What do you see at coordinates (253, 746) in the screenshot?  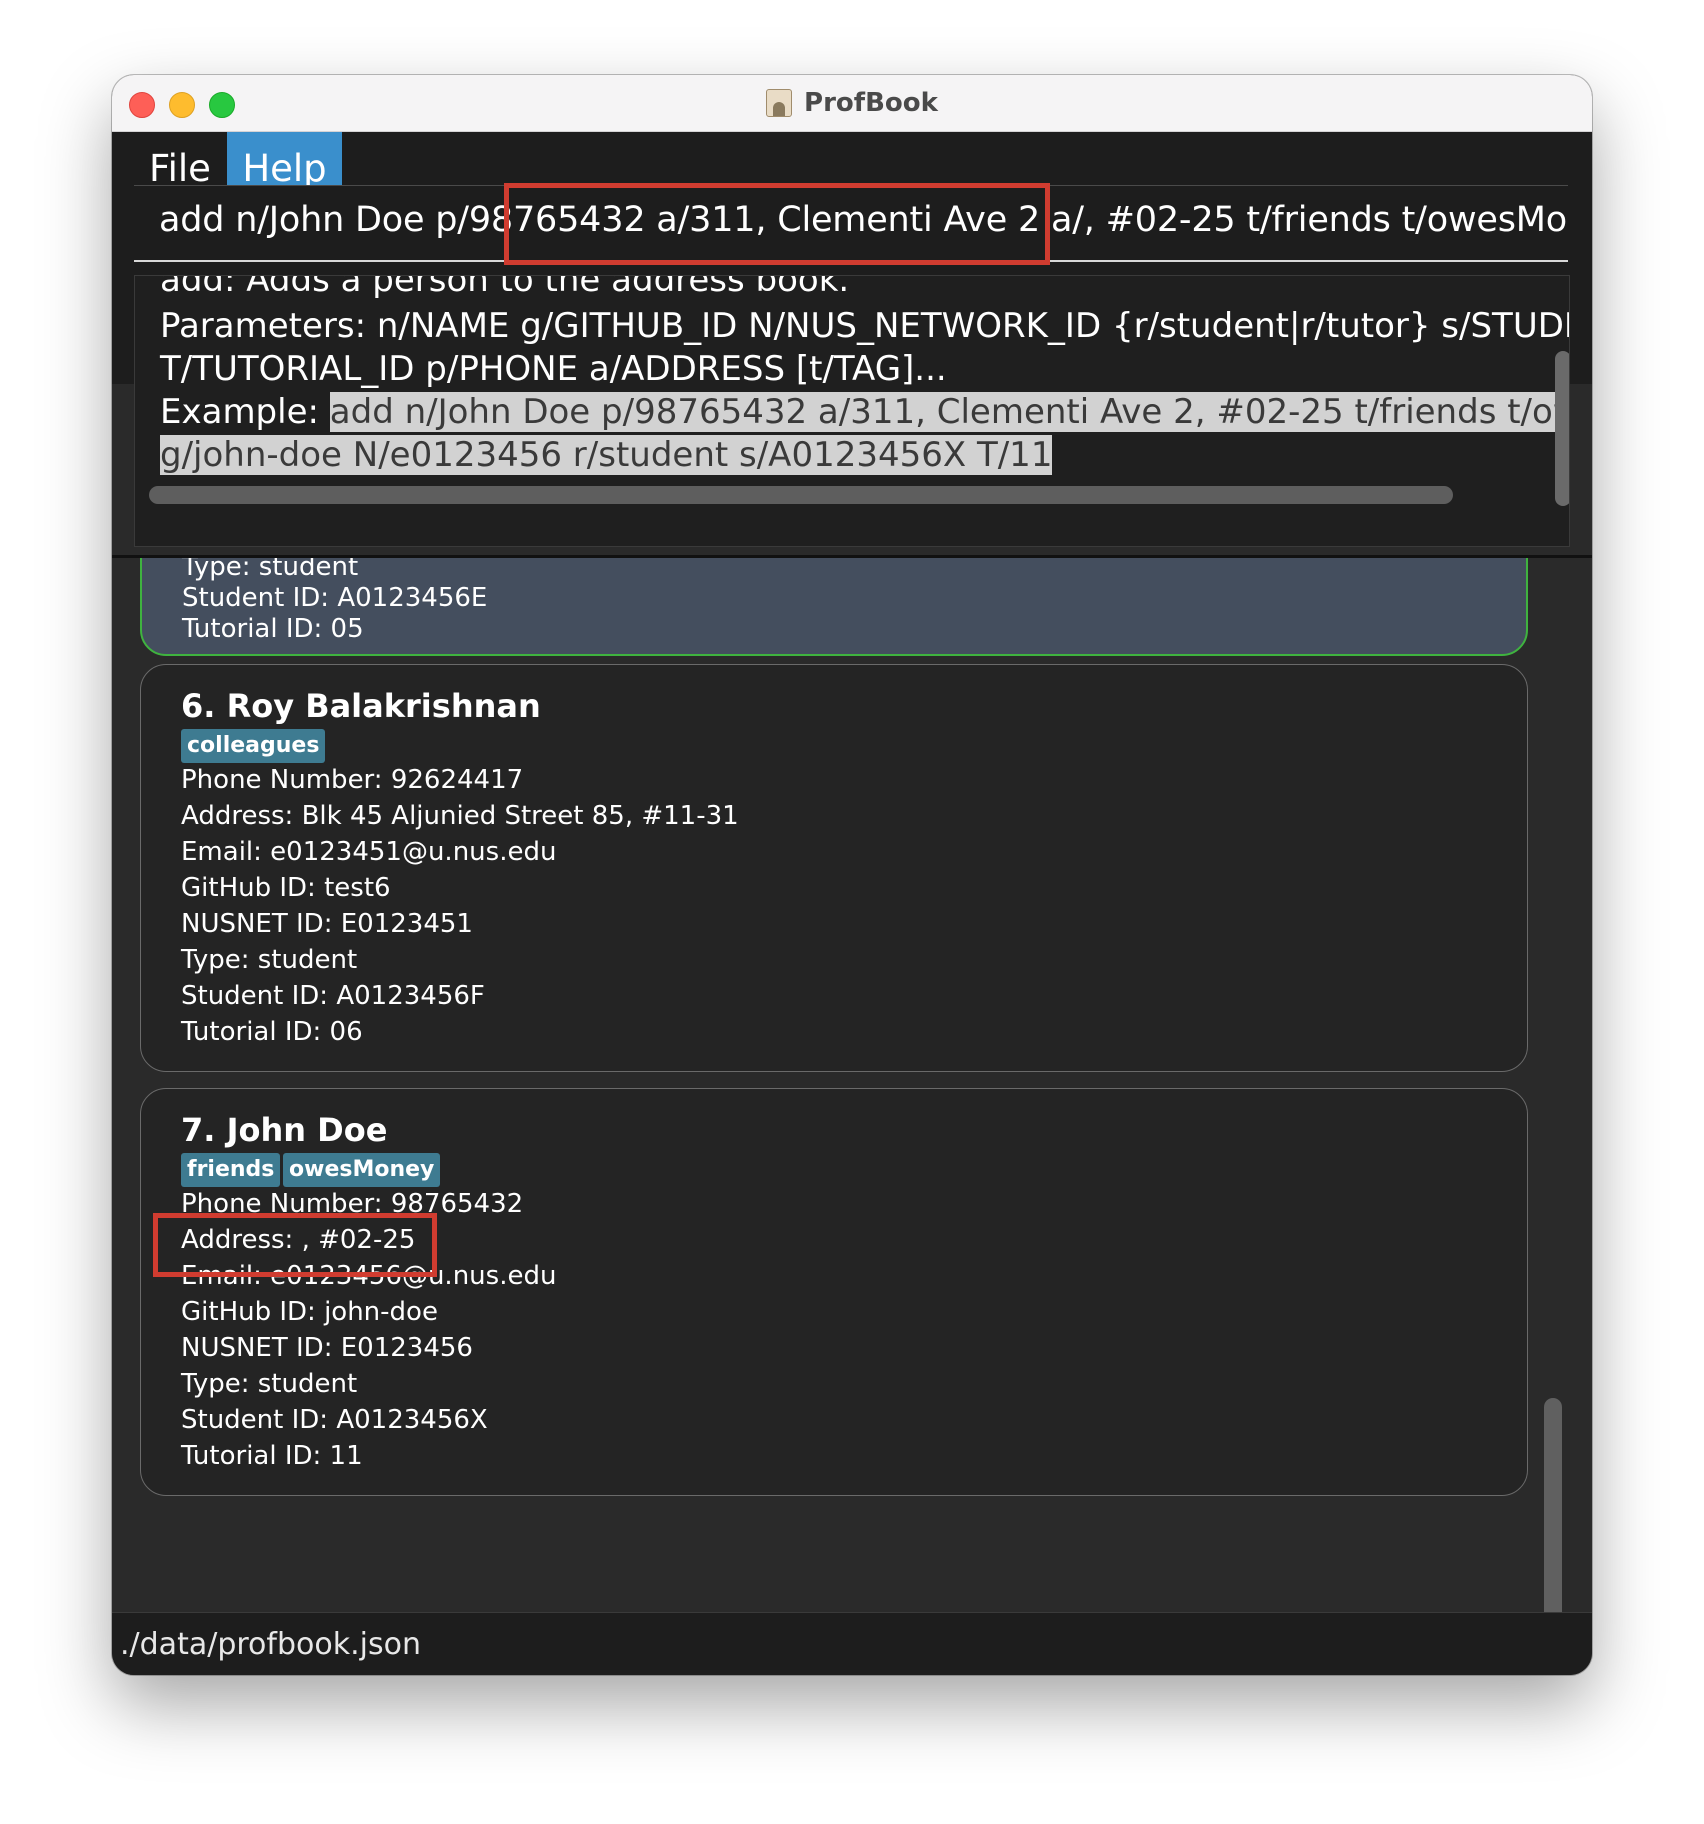 I see `tag: colleagues` at bounding box center [253, 746].